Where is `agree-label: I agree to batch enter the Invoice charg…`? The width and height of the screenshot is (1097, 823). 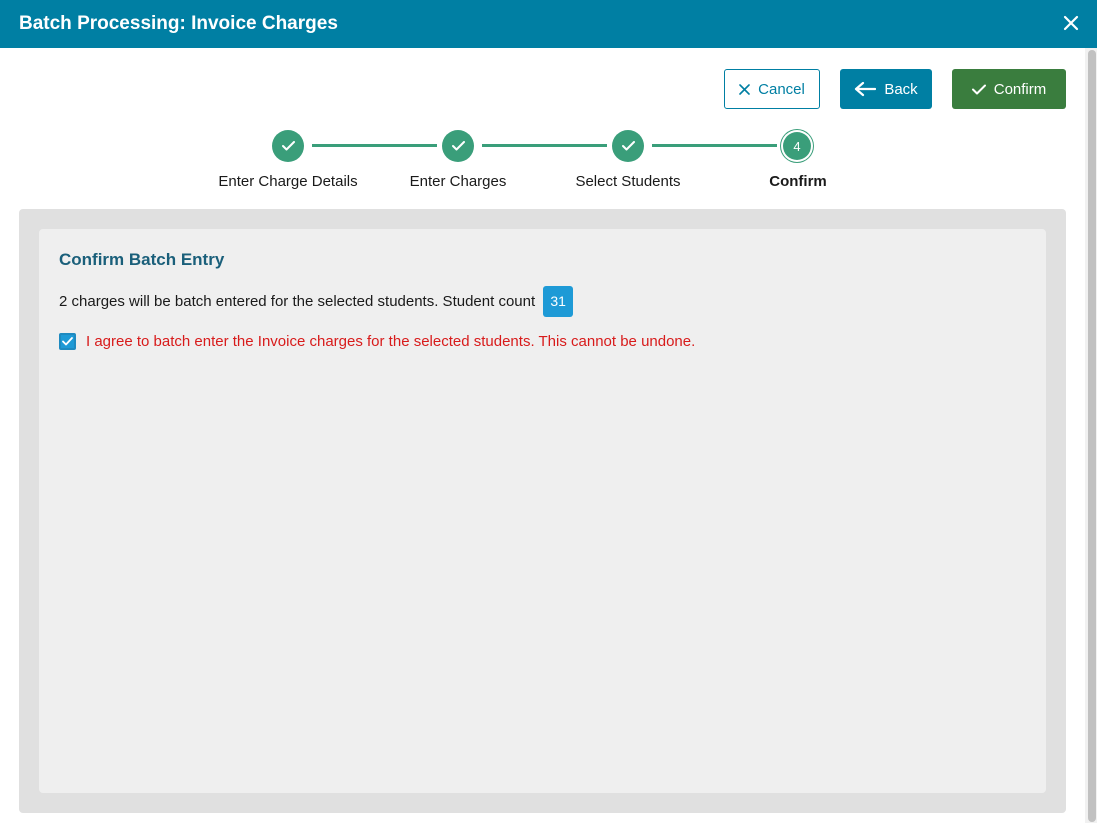 agree-label: I agree to batch enter the Invoice charg… is located at coordinates (391, 341).